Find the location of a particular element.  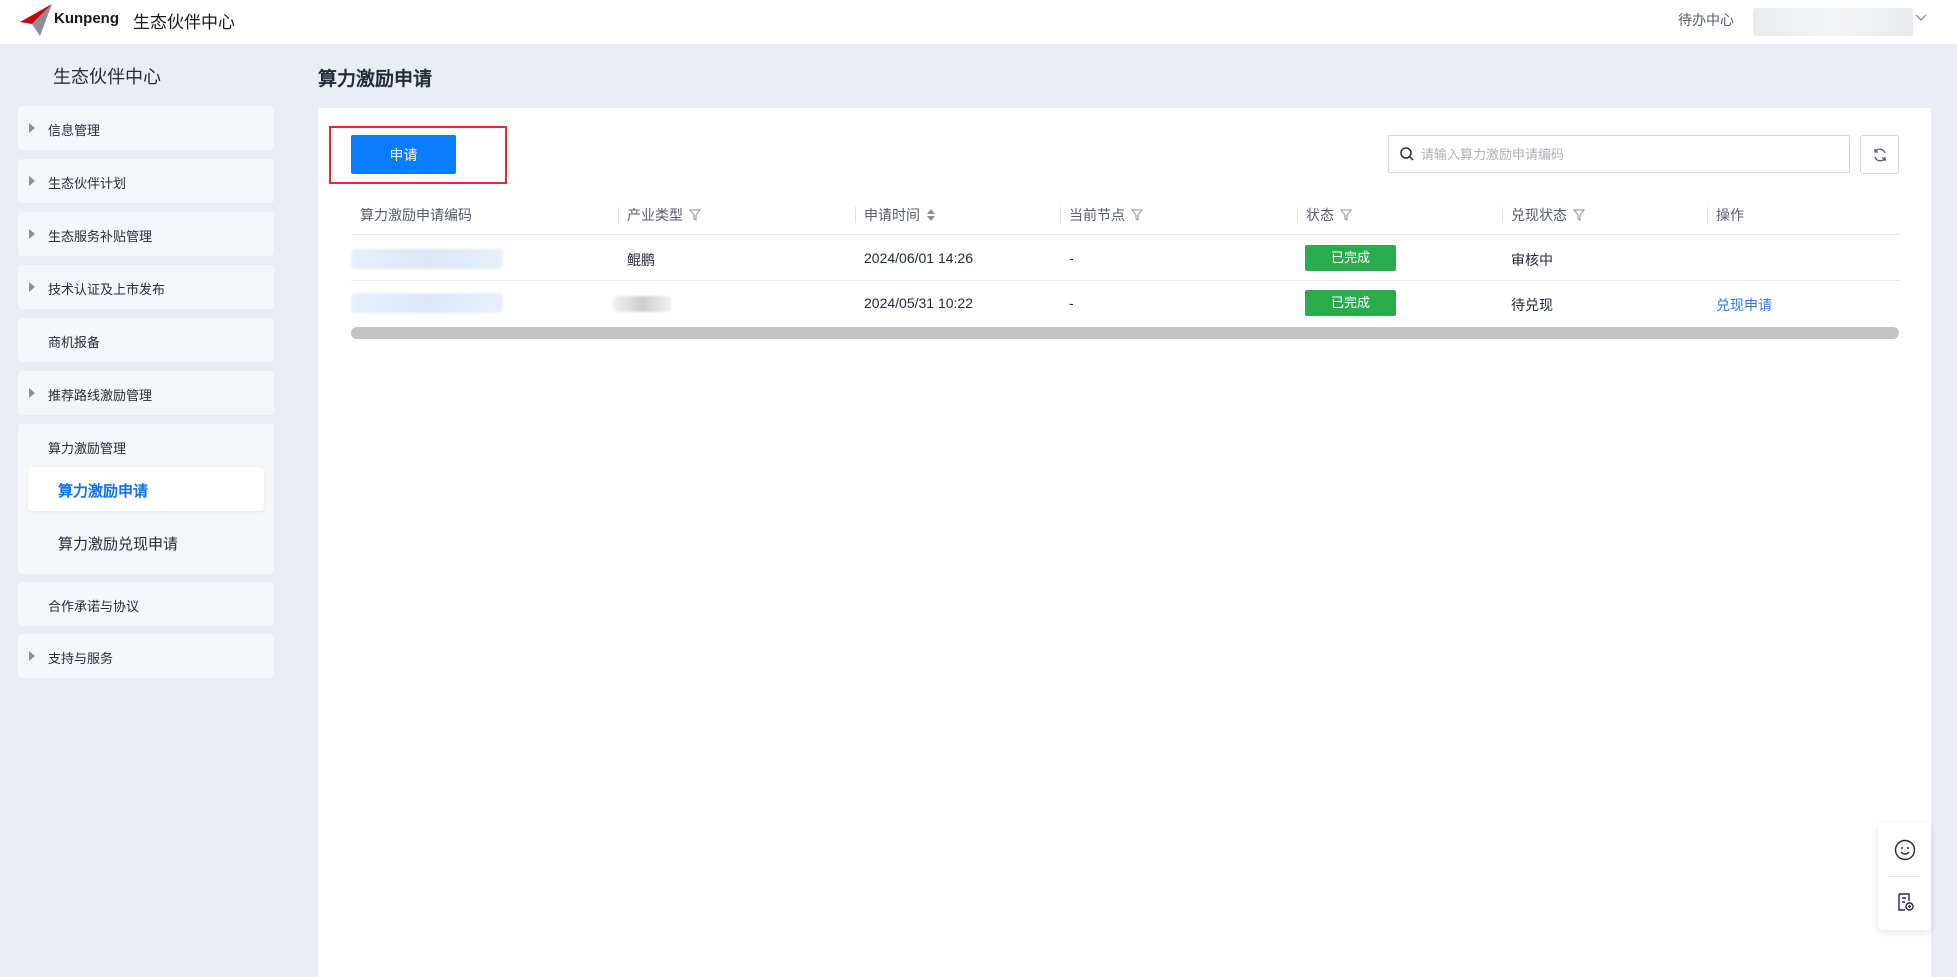

user-account-menu is located at coordinates (1833, 22).